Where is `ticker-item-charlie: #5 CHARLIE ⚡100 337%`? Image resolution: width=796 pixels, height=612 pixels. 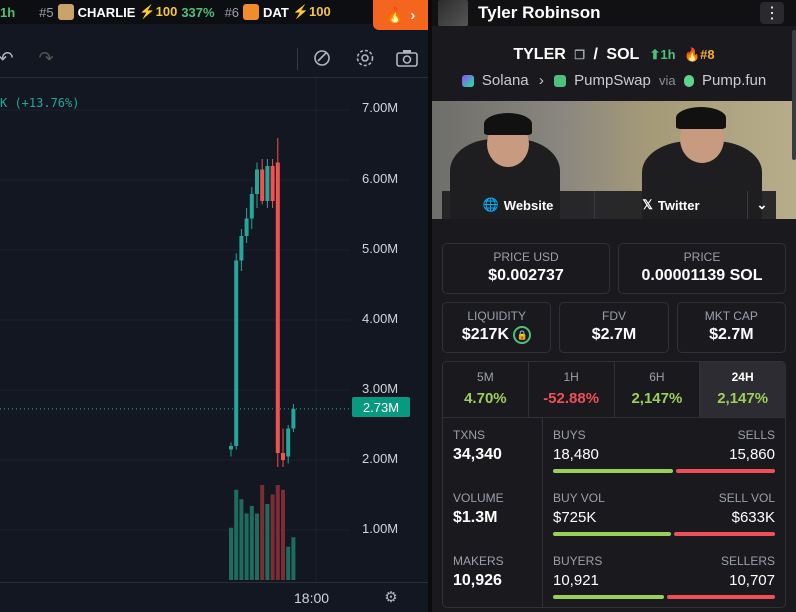
ticker-item-charlie: #5 CHARLIE ⚡100 337% is located at coordinates (127, 12).